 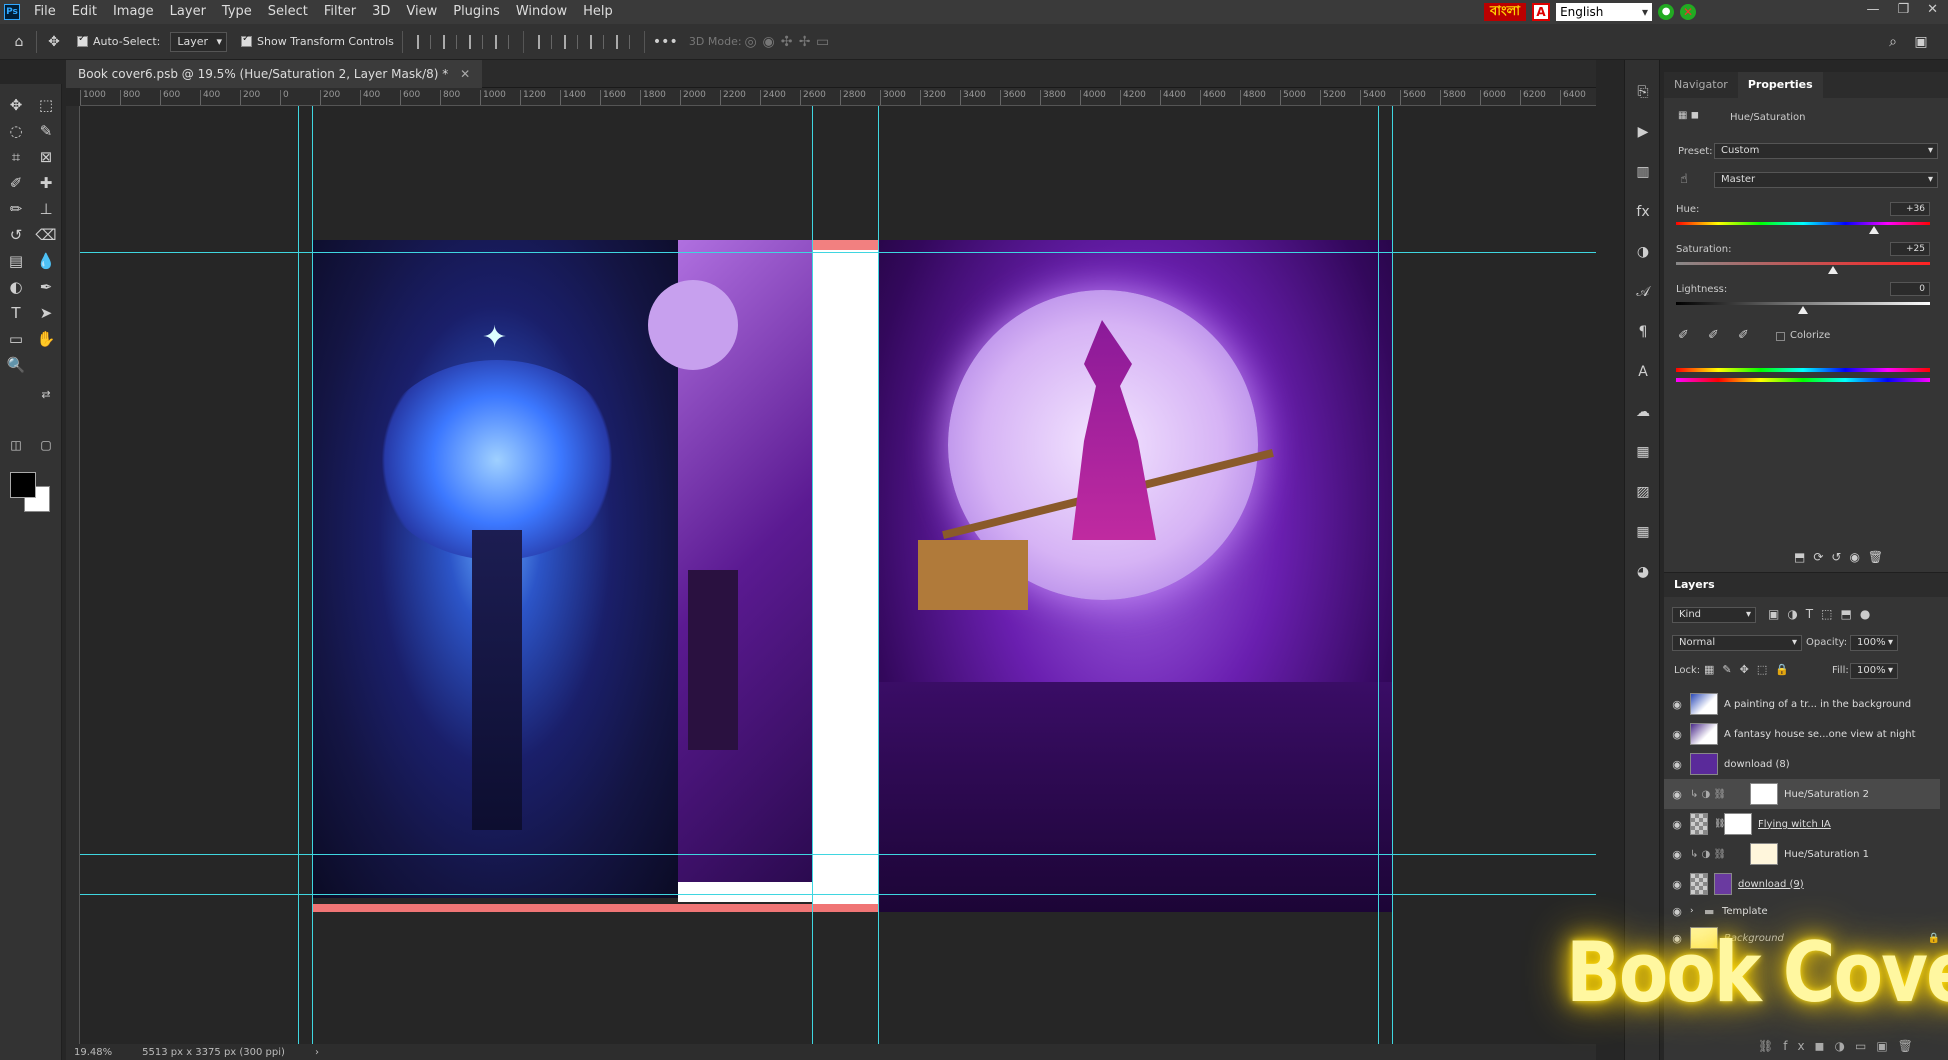 I want to click on distribute-vertical-icon, so click(x=622, y=41).